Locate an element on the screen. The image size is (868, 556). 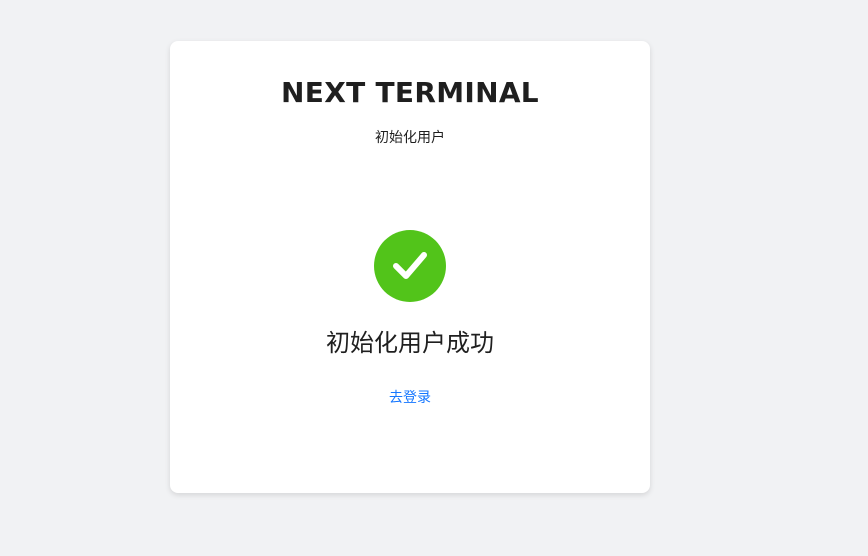
page-subtitle: 初始化用户 is located at coordinates (410, 138).